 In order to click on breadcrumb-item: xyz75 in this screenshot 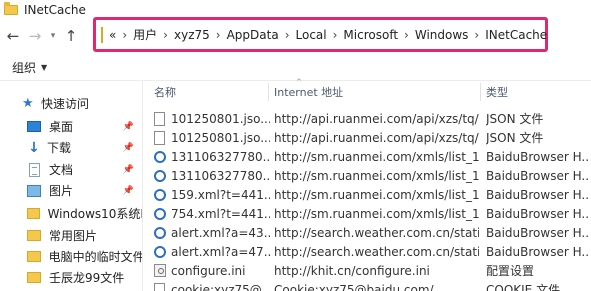, I will do `click(192, 35)`.